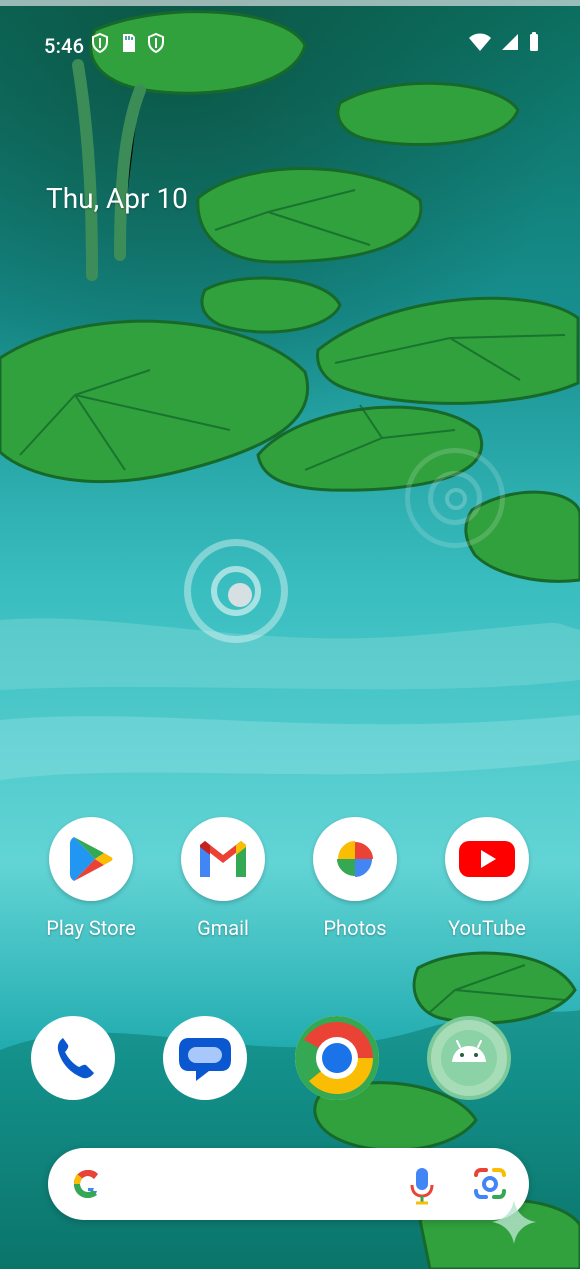 The height and width of the screenshot is (1269, 580). I want to click on dock-chrome, so click(355, 1058).